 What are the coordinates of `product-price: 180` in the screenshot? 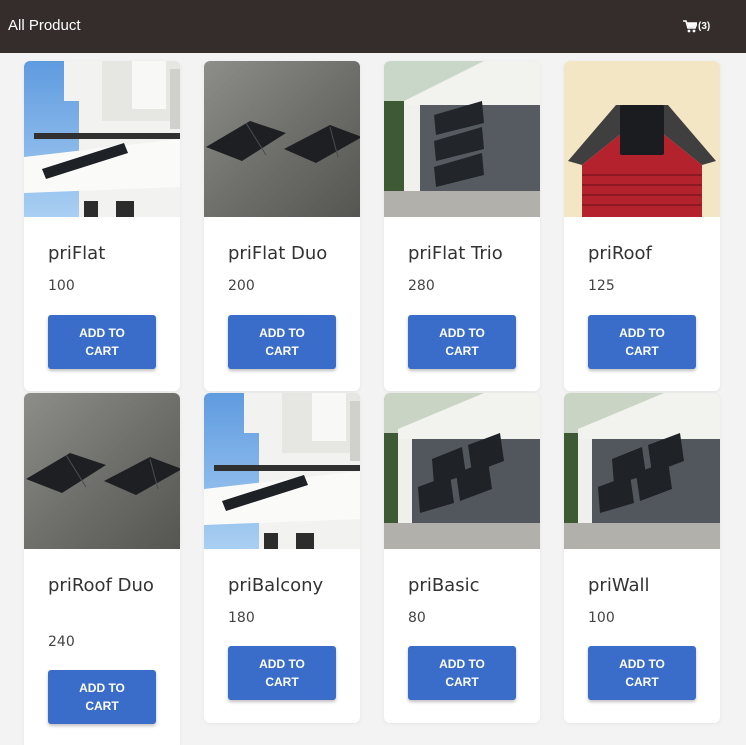 It's located at (241, 618).